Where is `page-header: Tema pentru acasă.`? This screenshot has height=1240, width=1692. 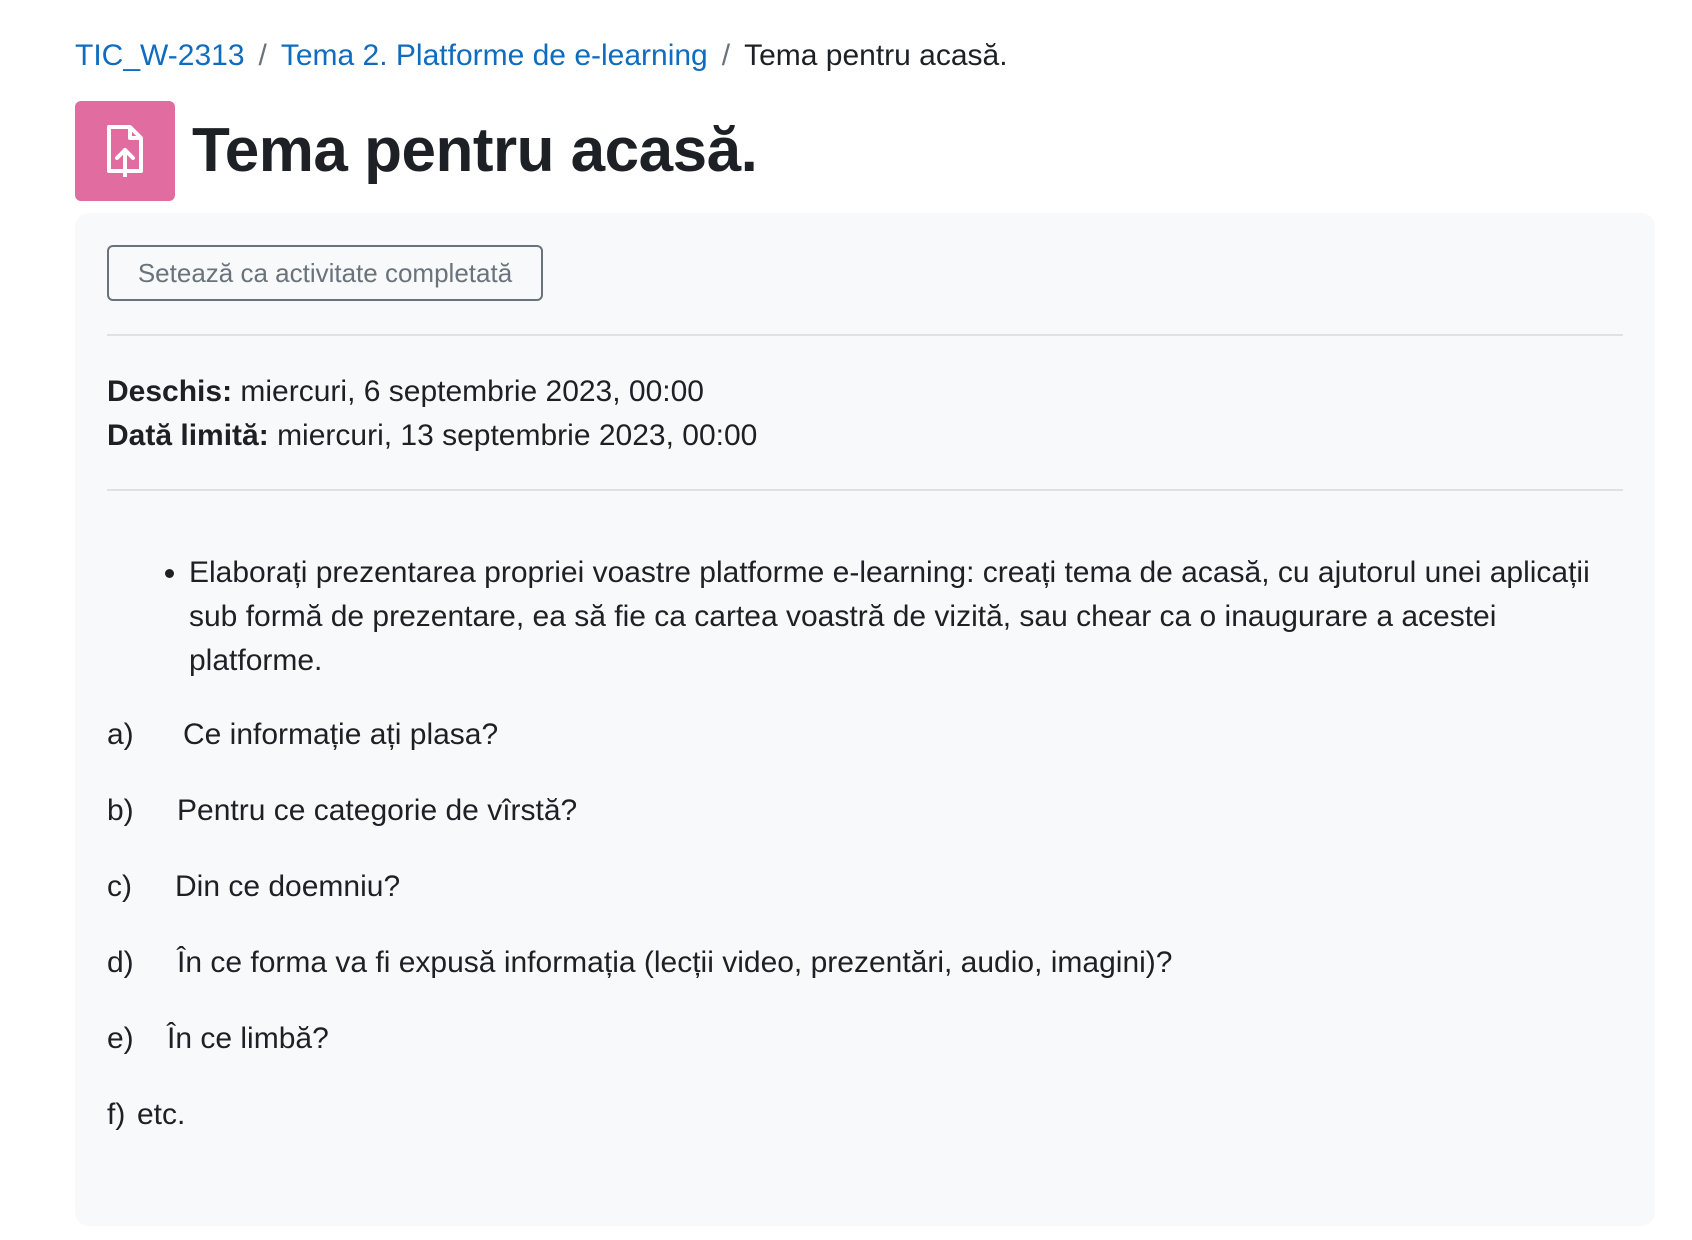 page-header: Tema pentru acasă. is located at coordinates (416, 151).